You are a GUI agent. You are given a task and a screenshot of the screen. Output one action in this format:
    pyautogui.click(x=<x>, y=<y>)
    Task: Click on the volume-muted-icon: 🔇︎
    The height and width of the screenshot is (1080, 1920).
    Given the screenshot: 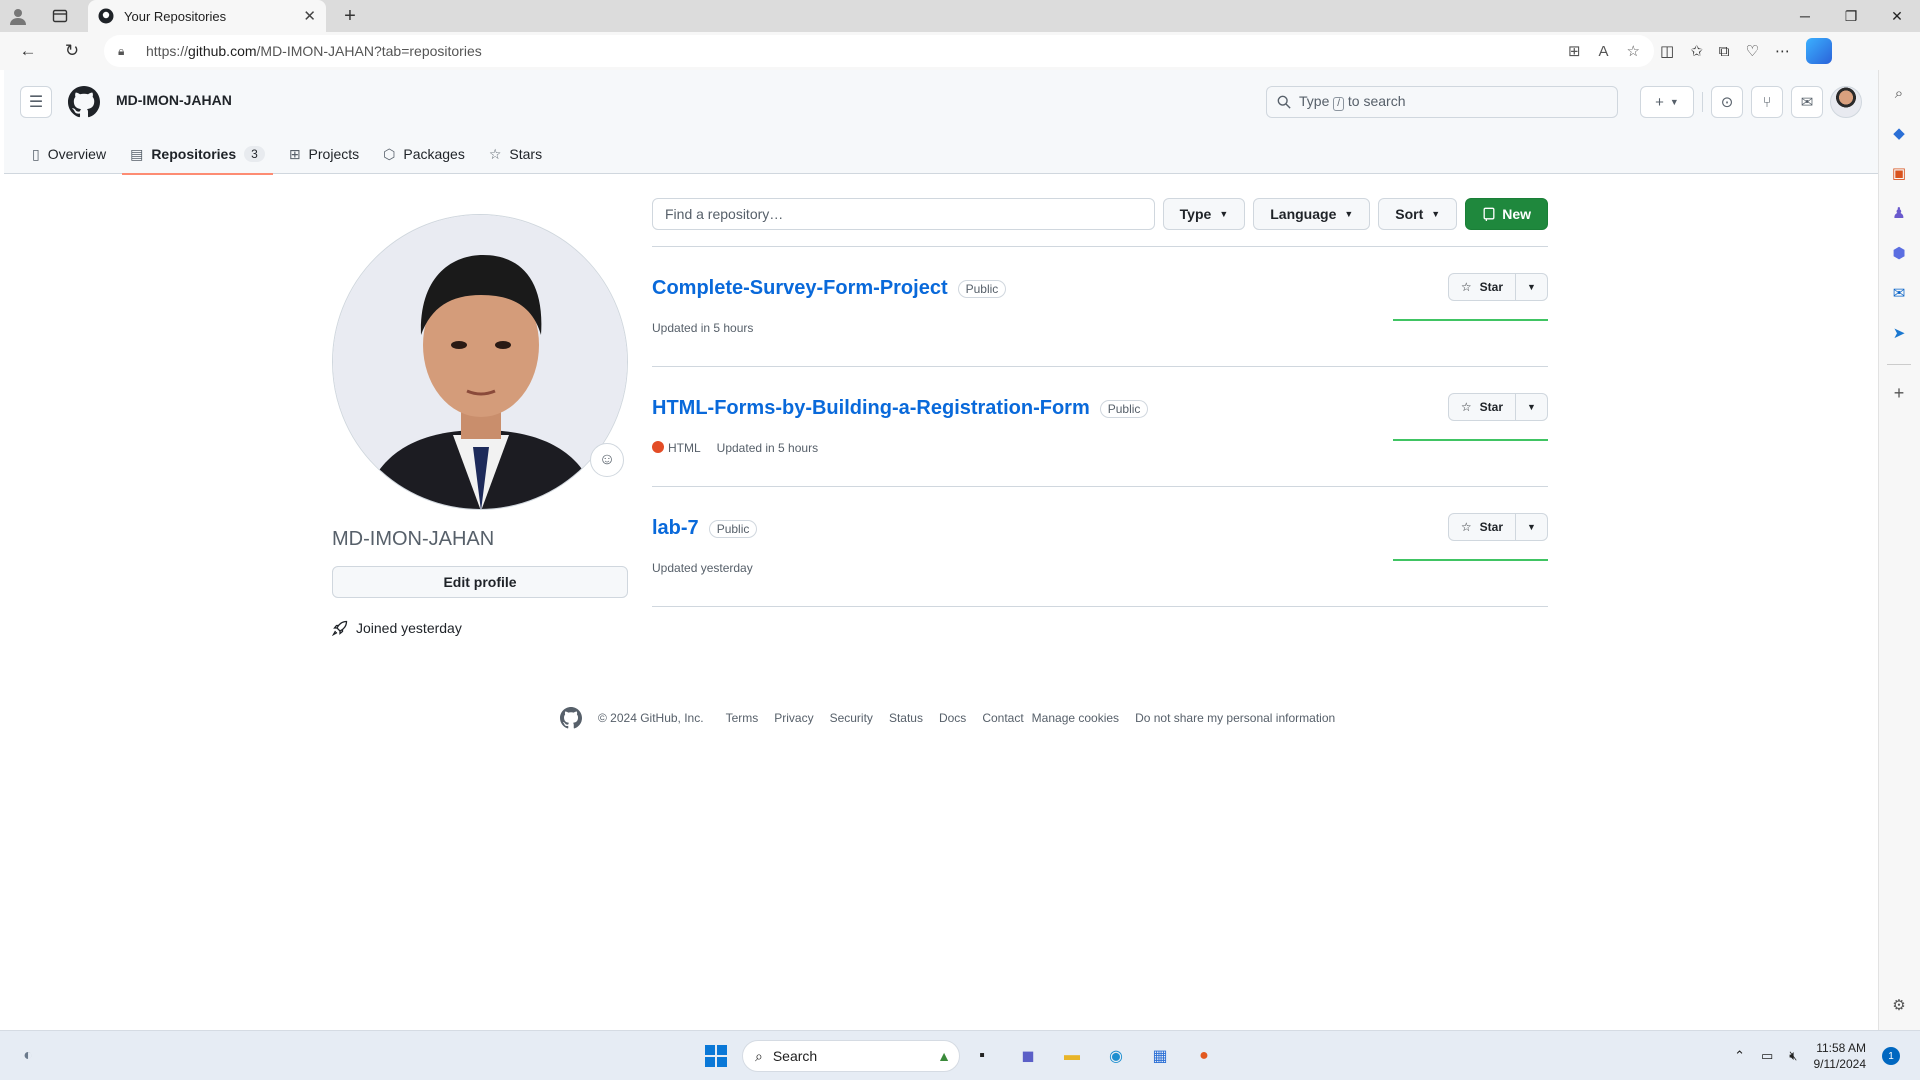 What is the action you would take?
    pyautogui.click(x=1793, y=1056)
    